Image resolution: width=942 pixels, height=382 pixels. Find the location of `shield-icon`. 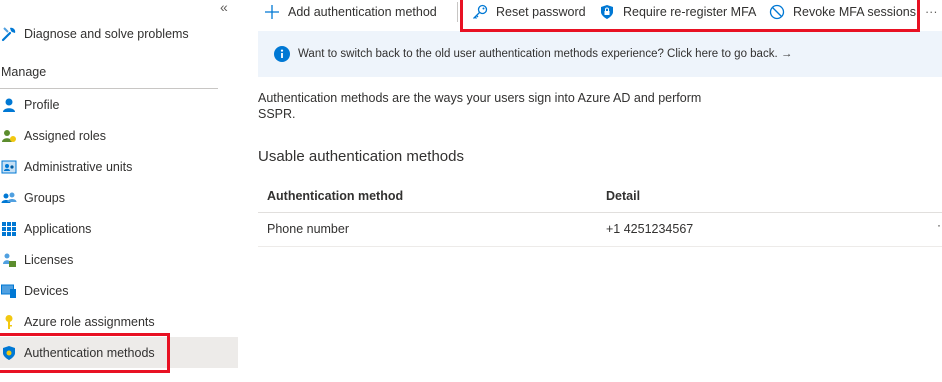

shield-icon is located at coordinates (9, 353).